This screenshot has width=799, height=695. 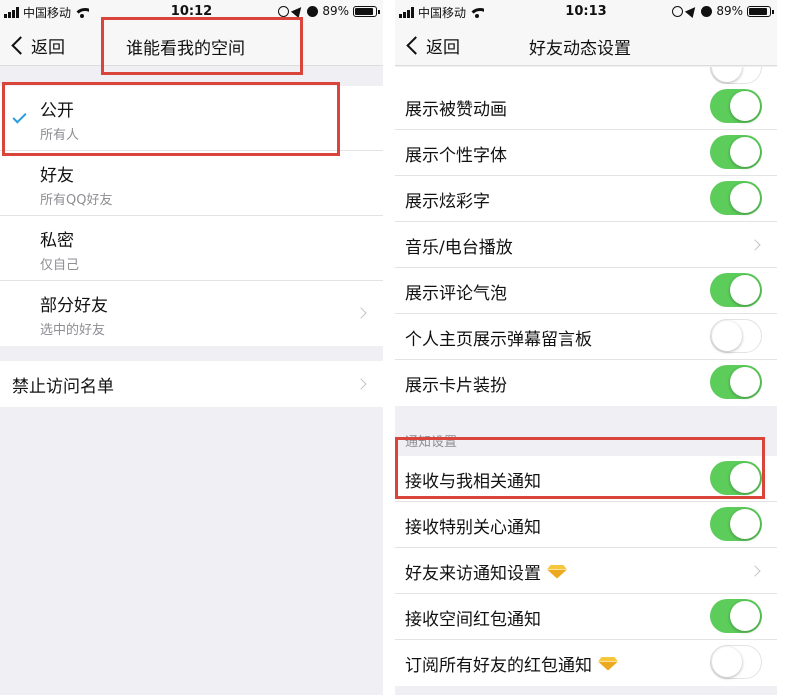 I want to click on blocklist-label: 禁止访问名单, so click(x=63, y=387).